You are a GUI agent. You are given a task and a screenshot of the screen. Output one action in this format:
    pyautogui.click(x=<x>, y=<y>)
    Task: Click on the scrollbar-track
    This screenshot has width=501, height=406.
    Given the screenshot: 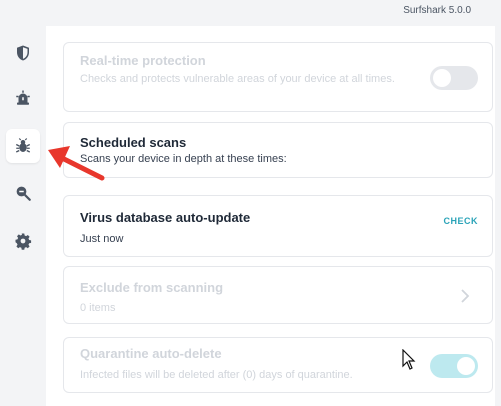 What is the action you would take?
    pyautogui.click(x=498, y=216)
    